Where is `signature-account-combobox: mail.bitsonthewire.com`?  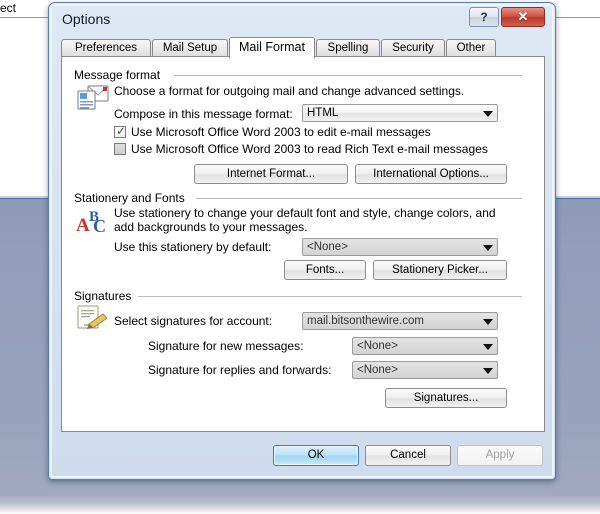
signature-account-combobox: mail.bitsonthewire.com is located at coordinates (400, 321).